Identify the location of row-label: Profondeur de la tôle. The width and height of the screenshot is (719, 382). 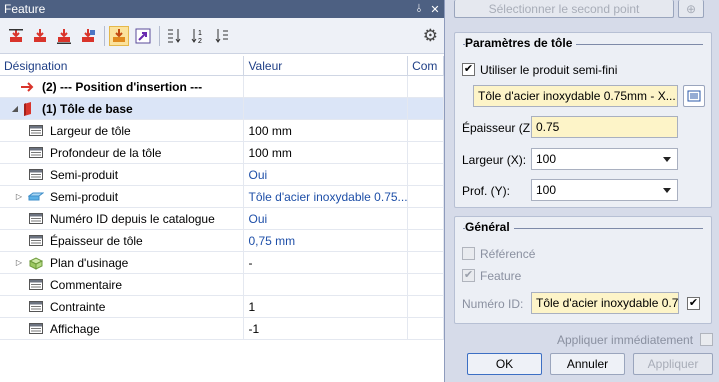
(106, 152).